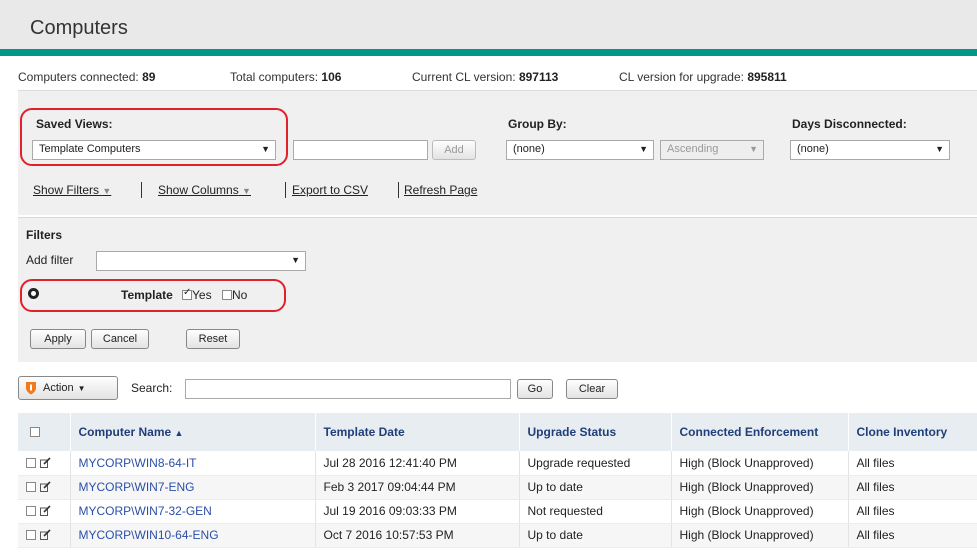  I want to click on add-view-button: Add, so click(454, 150).